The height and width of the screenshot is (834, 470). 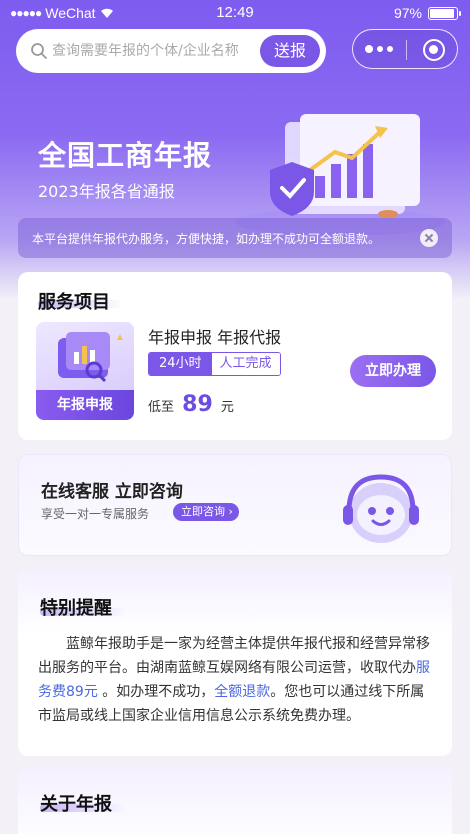 What do you see at coordinates (381, 508) in the screenshot?
I see `robot-avatar-icon` at bounding box center [381, 508].